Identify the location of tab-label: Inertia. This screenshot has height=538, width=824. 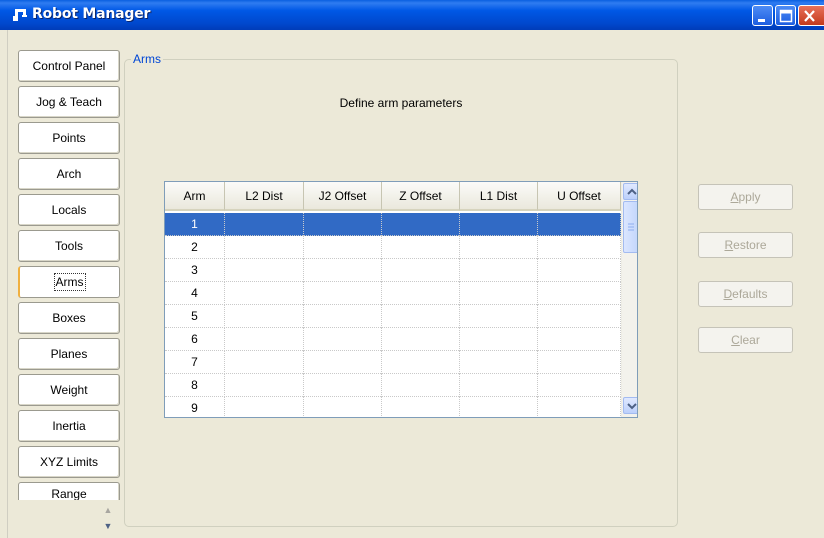
(69, 426).